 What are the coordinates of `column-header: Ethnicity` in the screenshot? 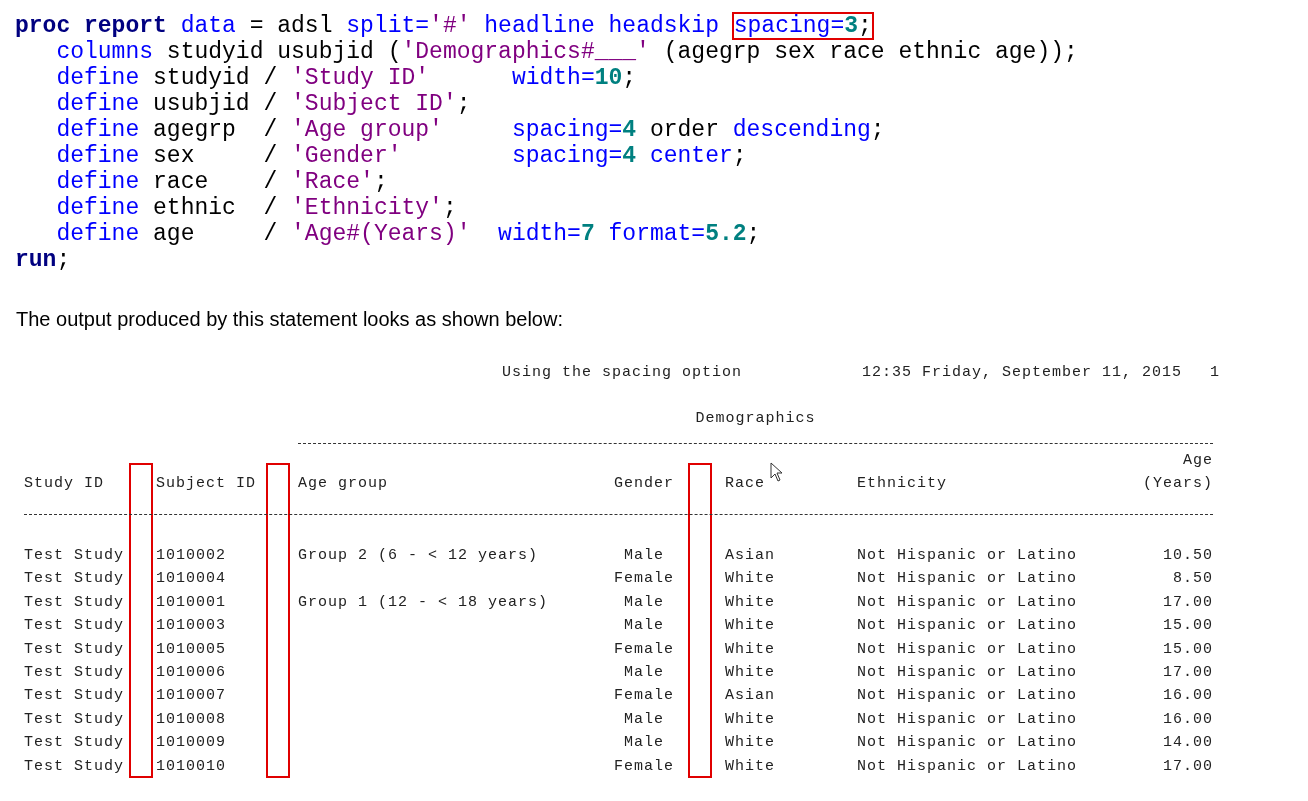 It's located at (902, 484).